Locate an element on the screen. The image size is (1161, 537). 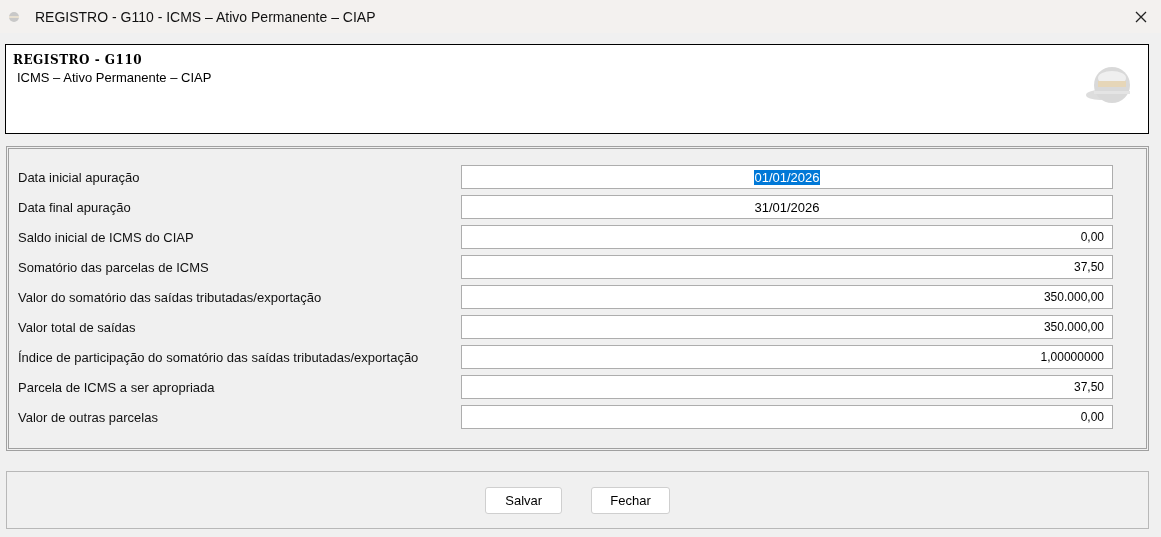
input-field: 31/01/2026 is located at coordinates (787, 207).